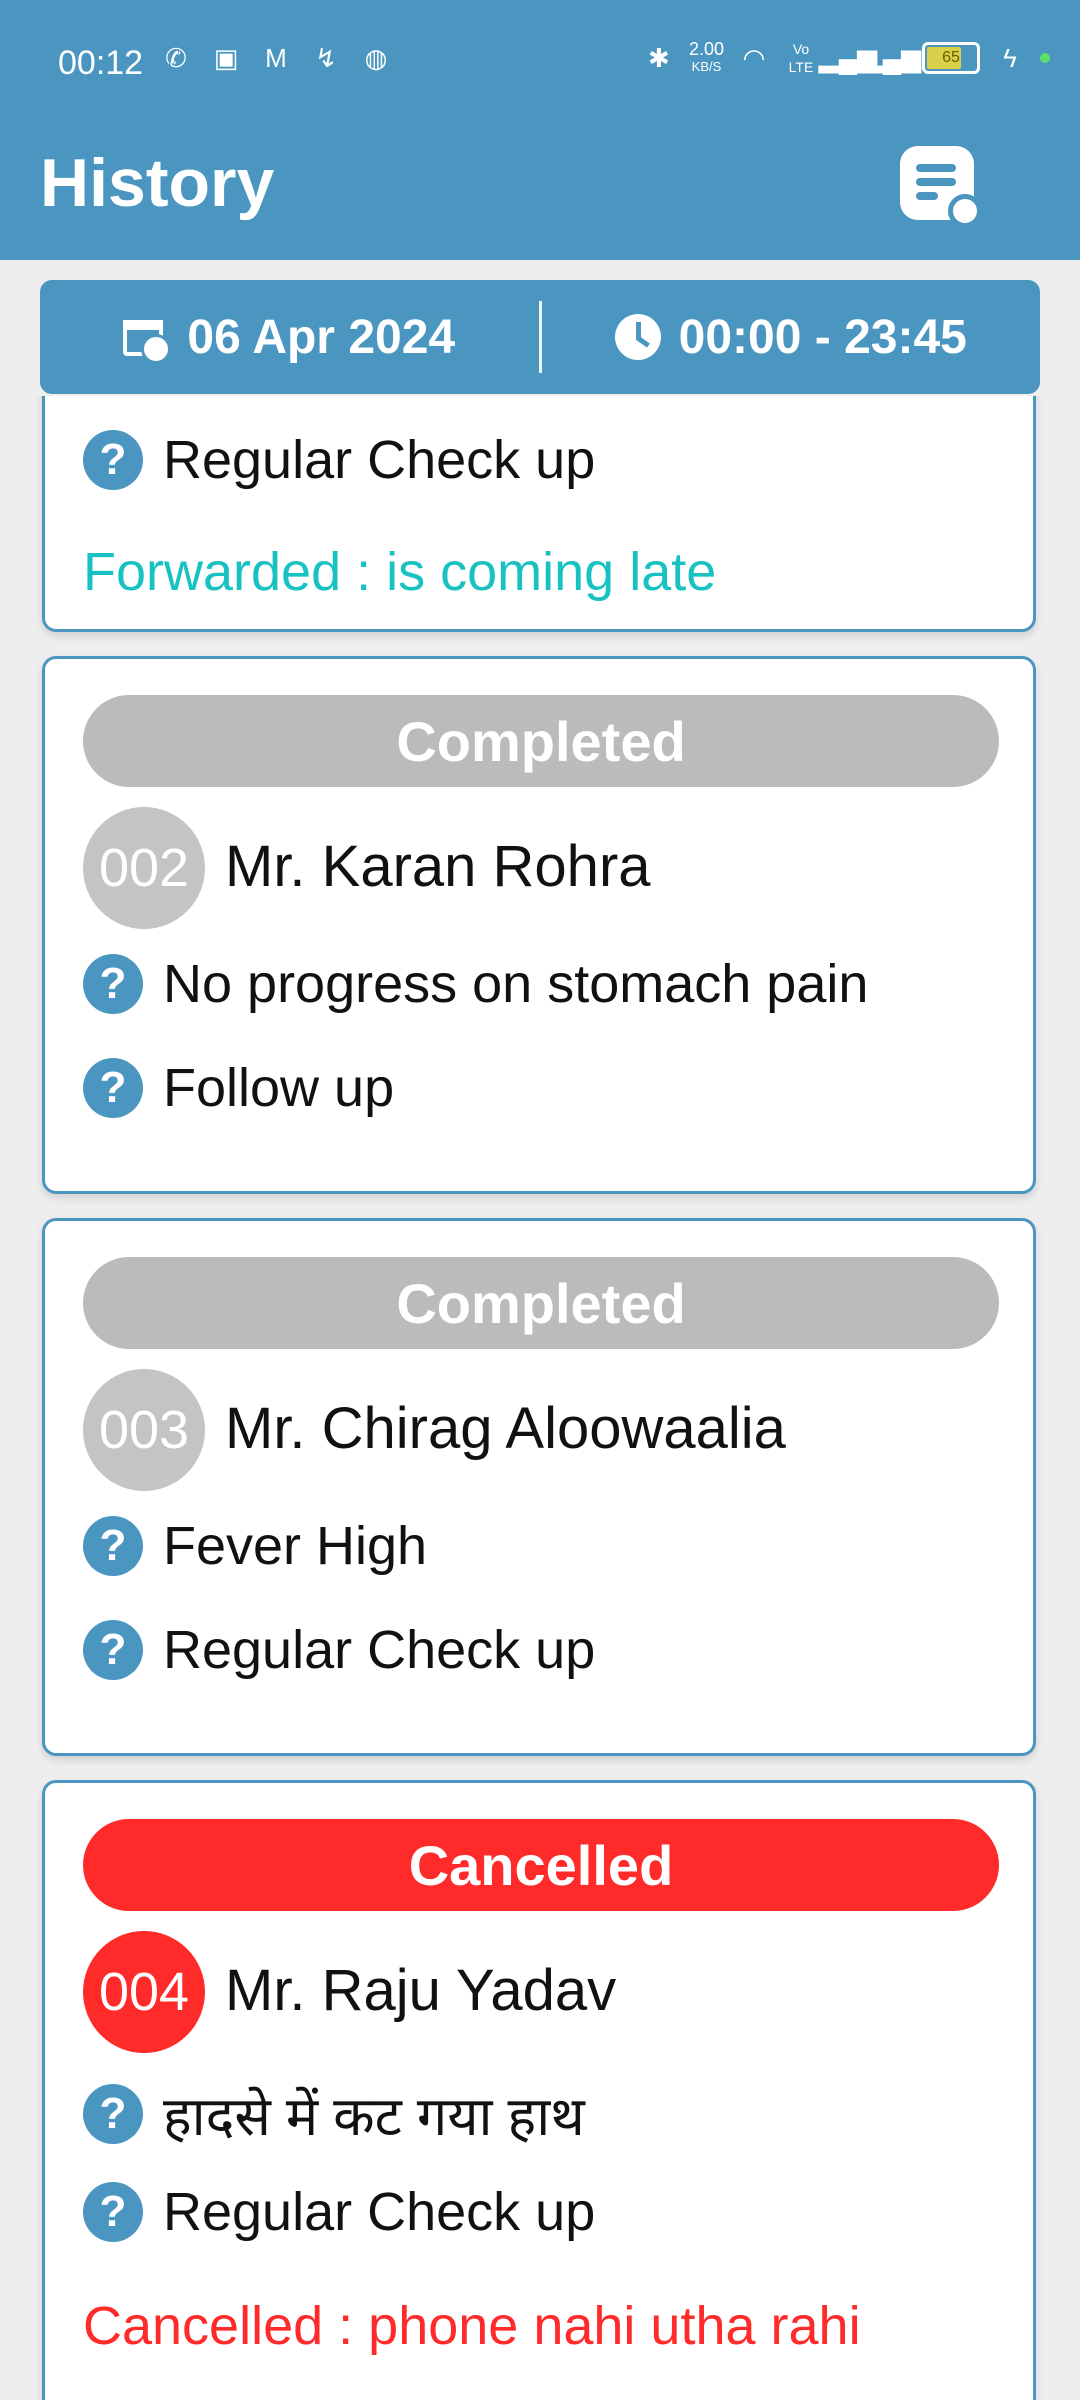 This screenshot has width=1080, height=2400. What do you see at coordinates (540, 193) in the screenshot?
I see `app-bar: History` at bounding box center [540, 193].